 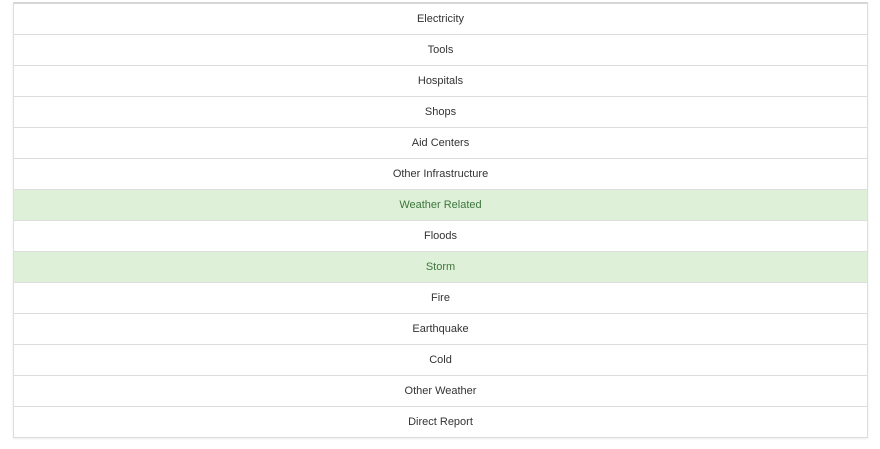 What do you see at coordinates (440, 19) in the screenshot?
I see `list-item-electricity: Electricity` at bounding box center [440, 19].